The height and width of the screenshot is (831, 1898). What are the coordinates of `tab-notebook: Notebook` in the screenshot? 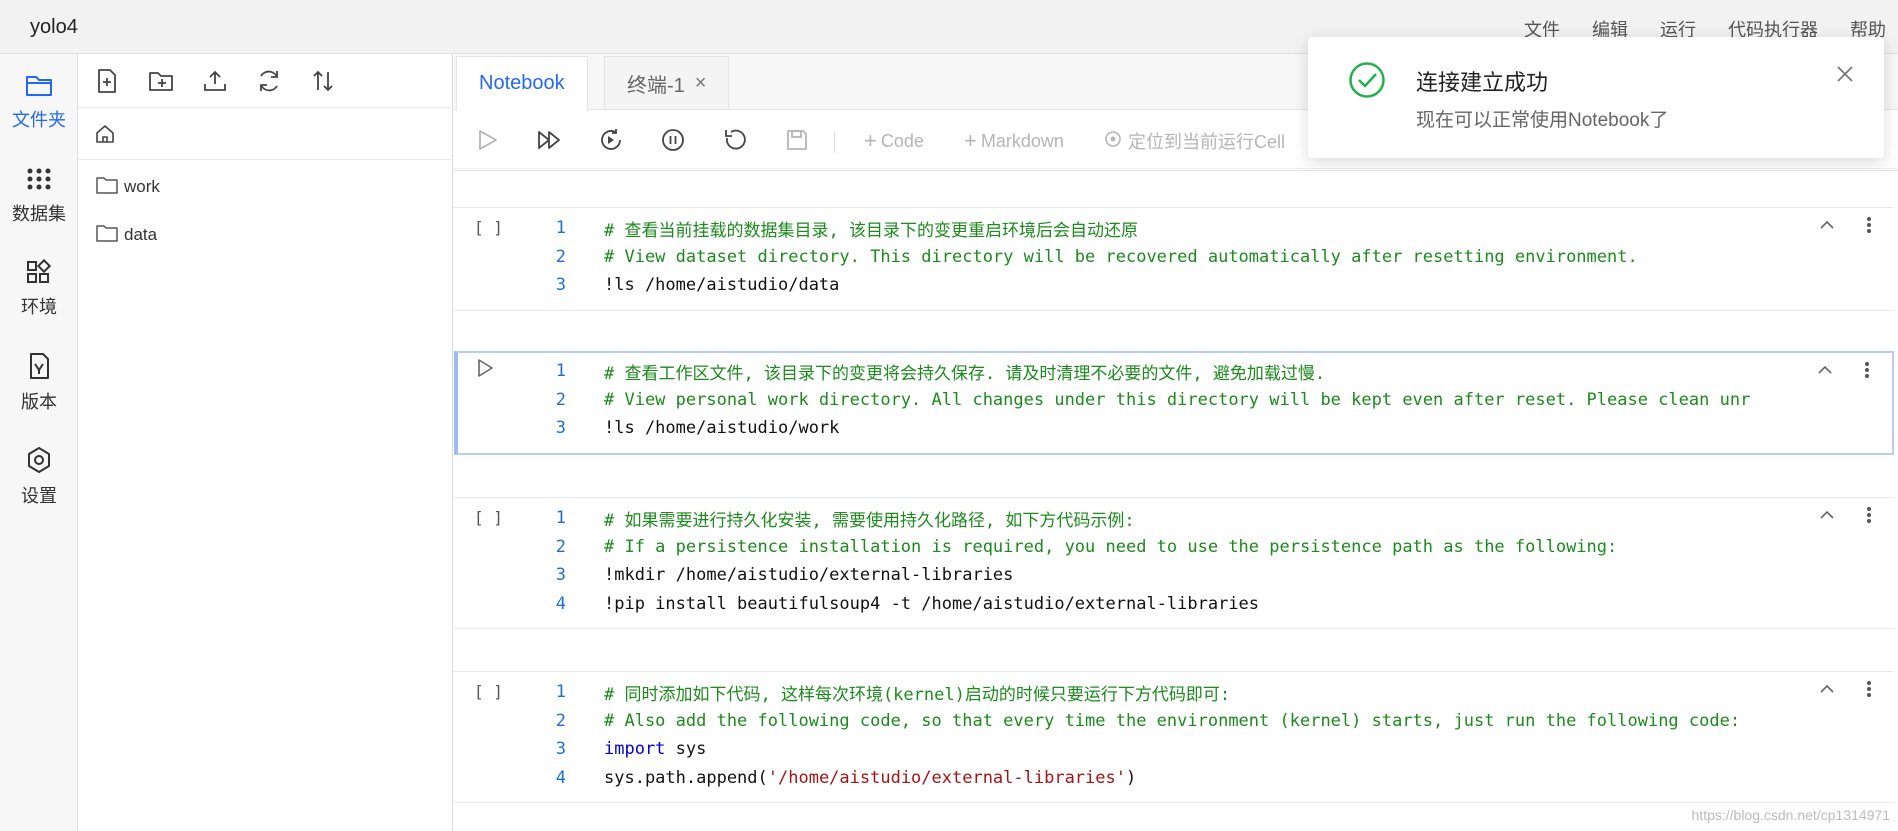 It's located at (522, 83).